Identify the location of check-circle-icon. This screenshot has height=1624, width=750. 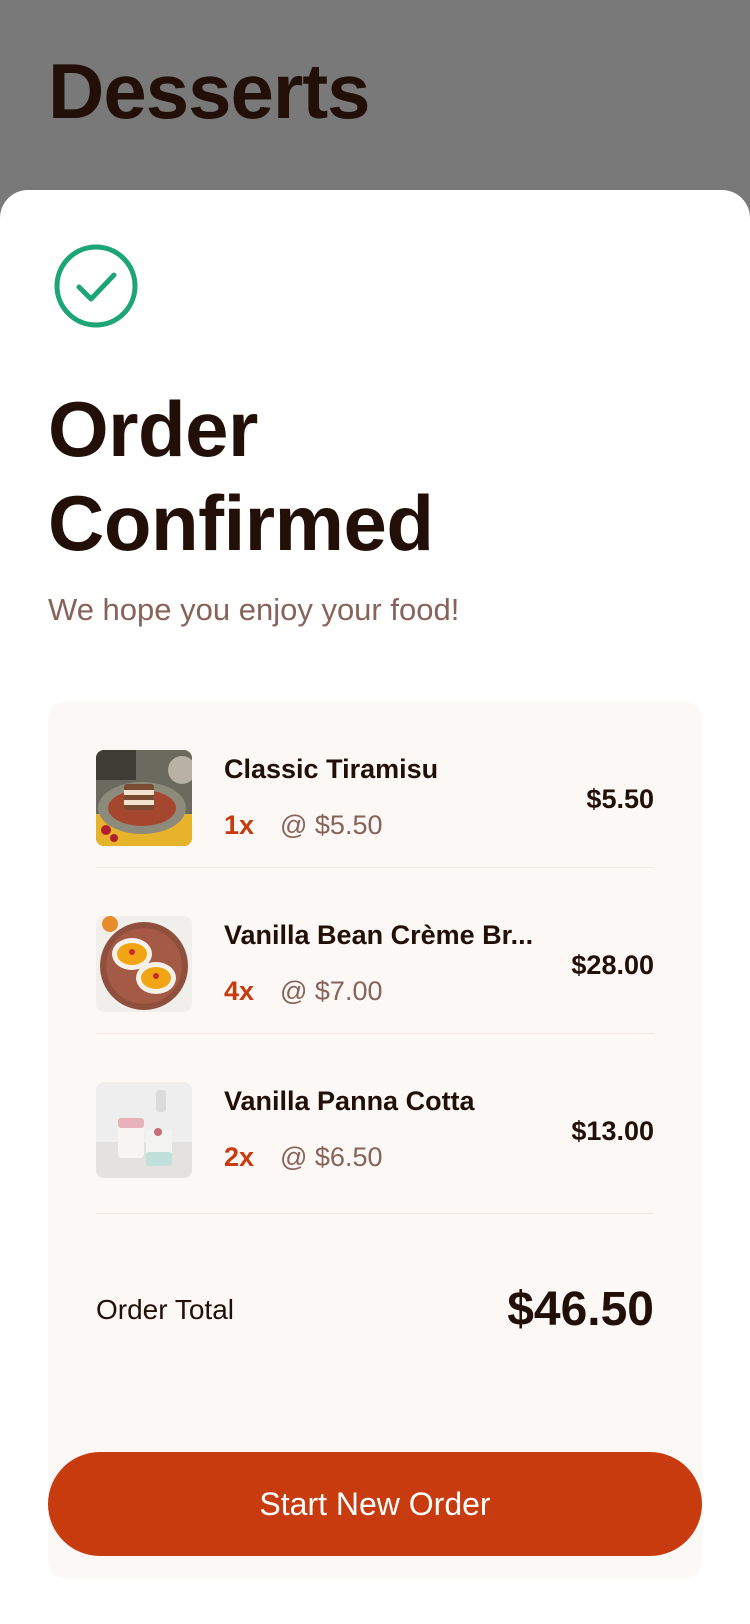
(96, 286).